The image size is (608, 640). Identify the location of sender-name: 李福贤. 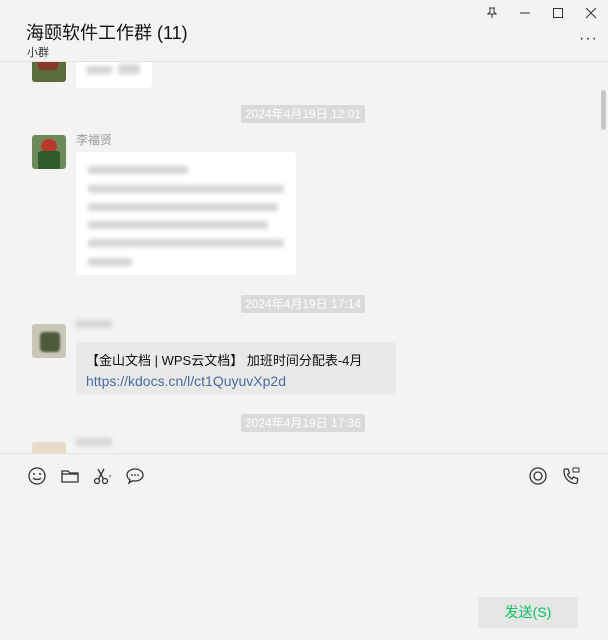
(94, 140).